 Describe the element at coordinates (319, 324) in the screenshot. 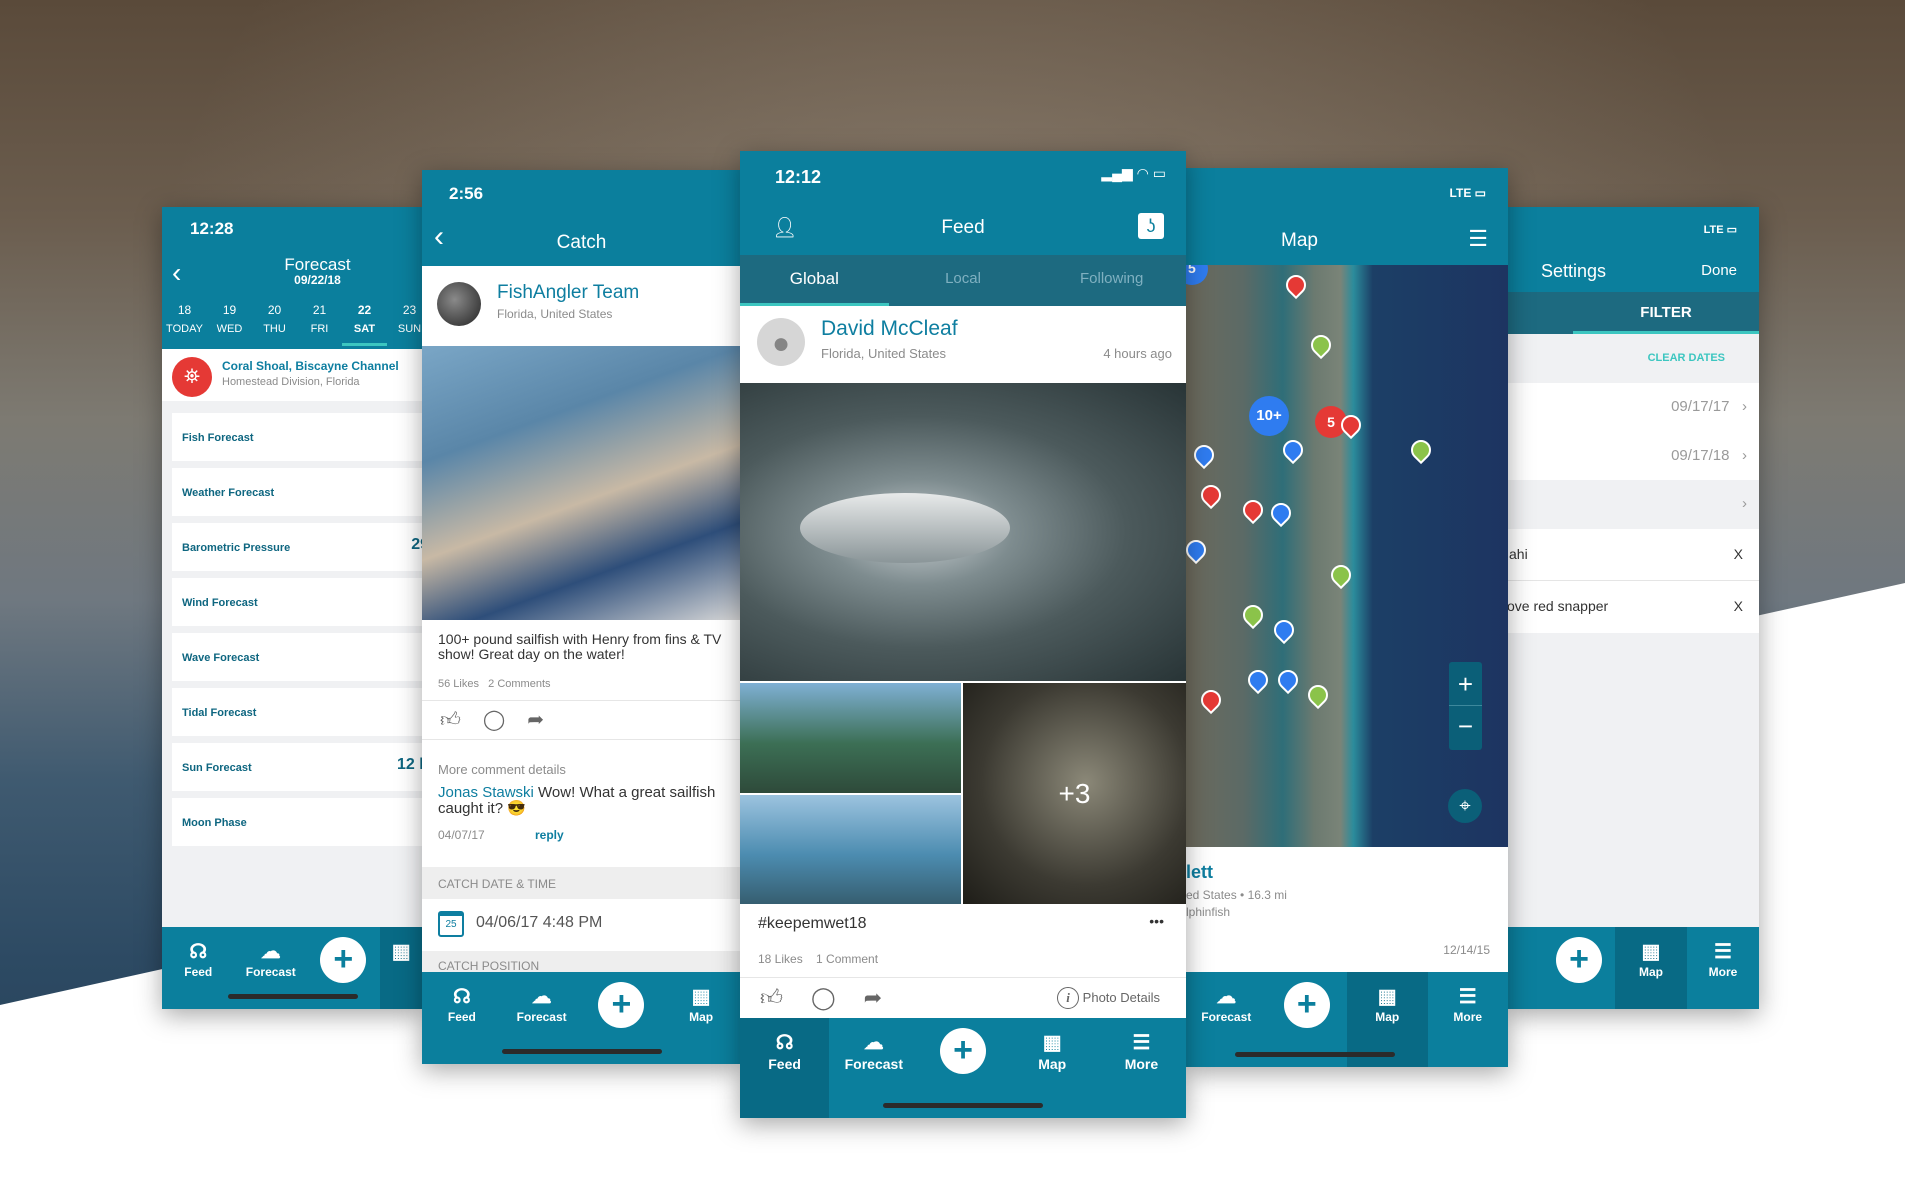

I see `day-tab: 21 FRI` at that location.